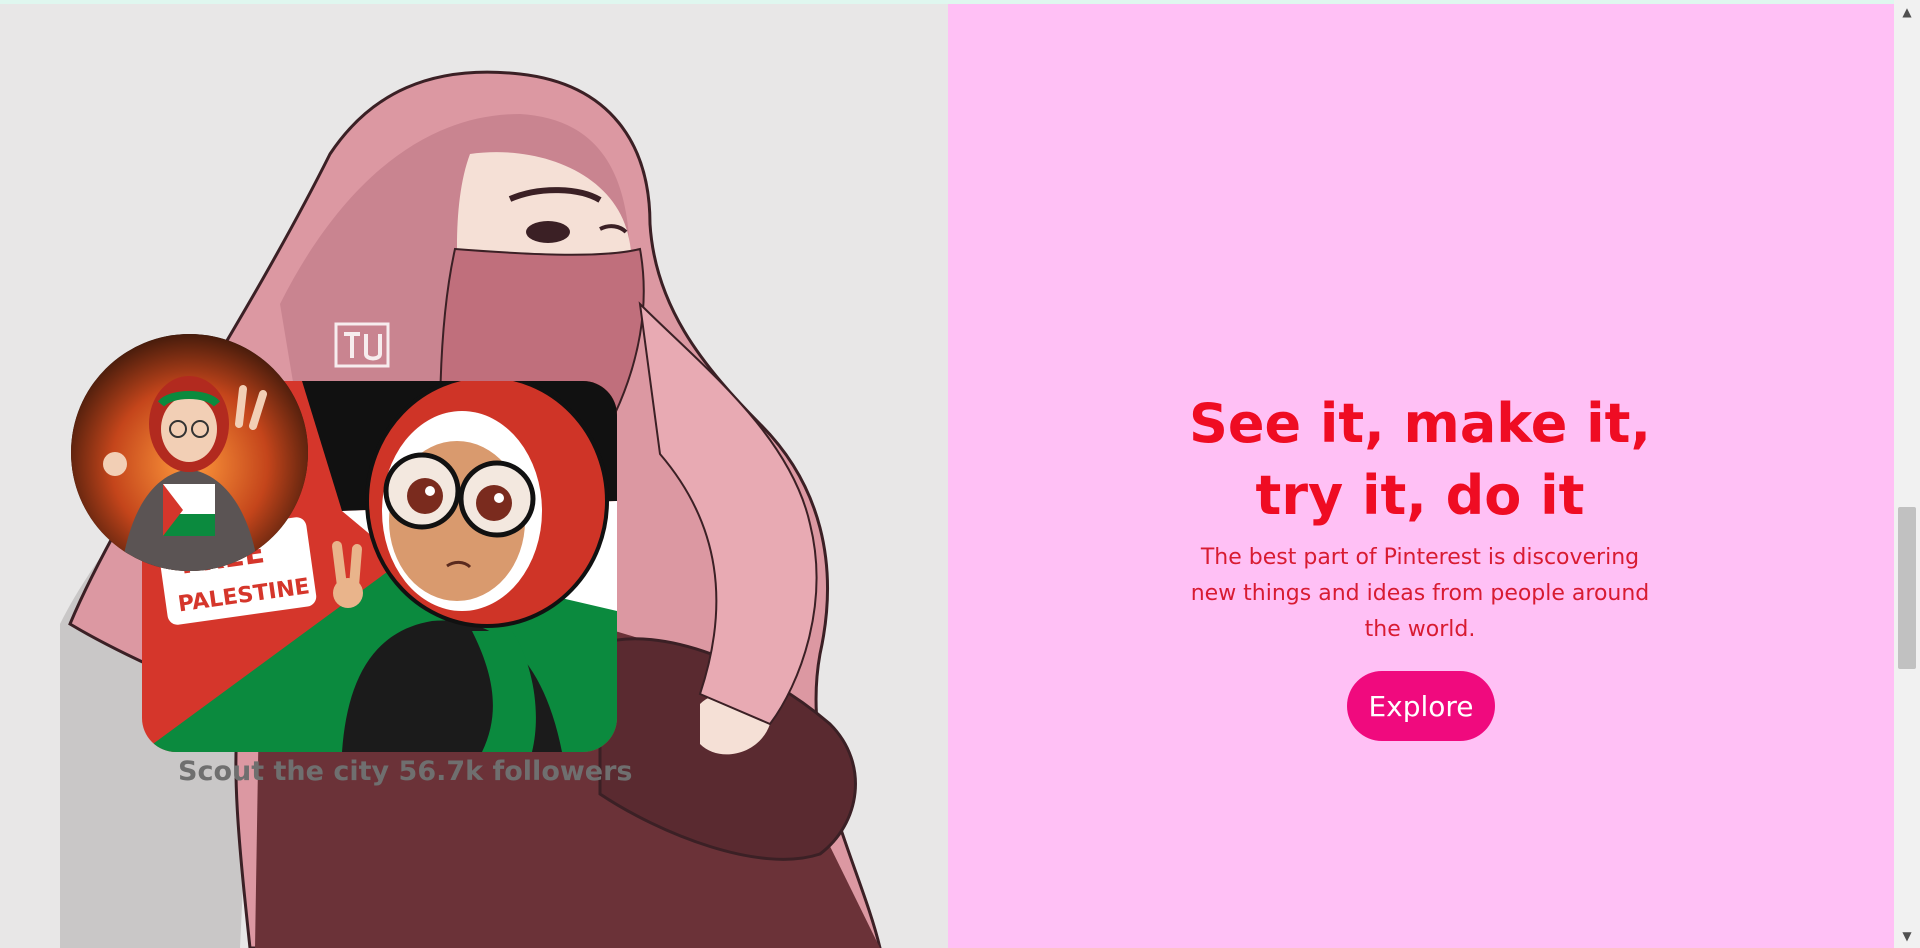 The width and height of the screenshot is (1920, 948). Describe the element at coordinates (1420, 460) in the screenshot. I see `hero-headline: See it, make it, try it, do it` at that location.